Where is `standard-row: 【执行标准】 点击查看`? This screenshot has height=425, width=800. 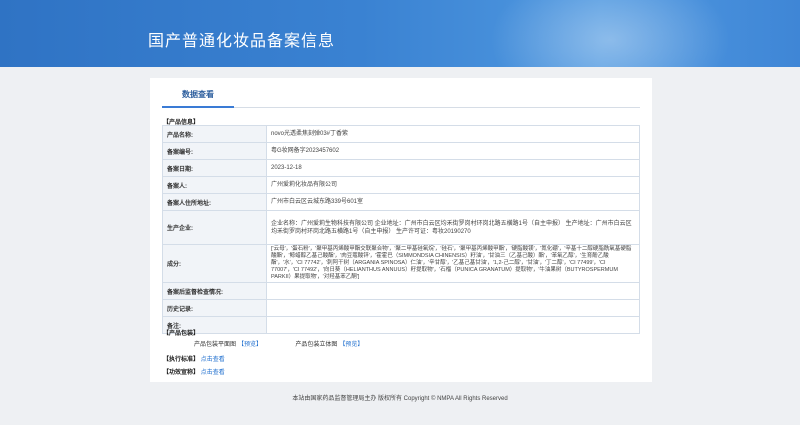
standard-row: 【执行标准】 点击查看 is located at coordinates (194, 358).